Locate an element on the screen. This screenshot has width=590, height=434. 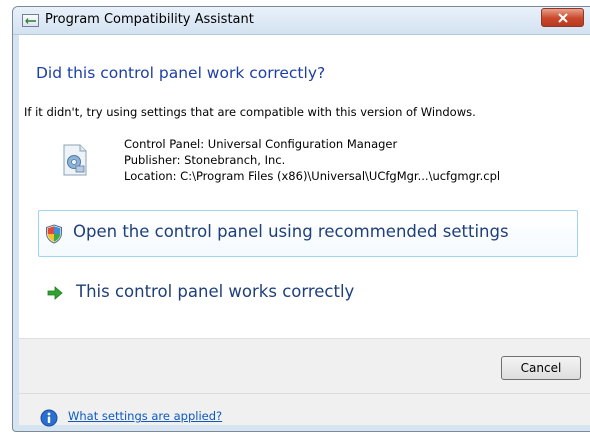
close-icon is located at coordinates (563, 18).